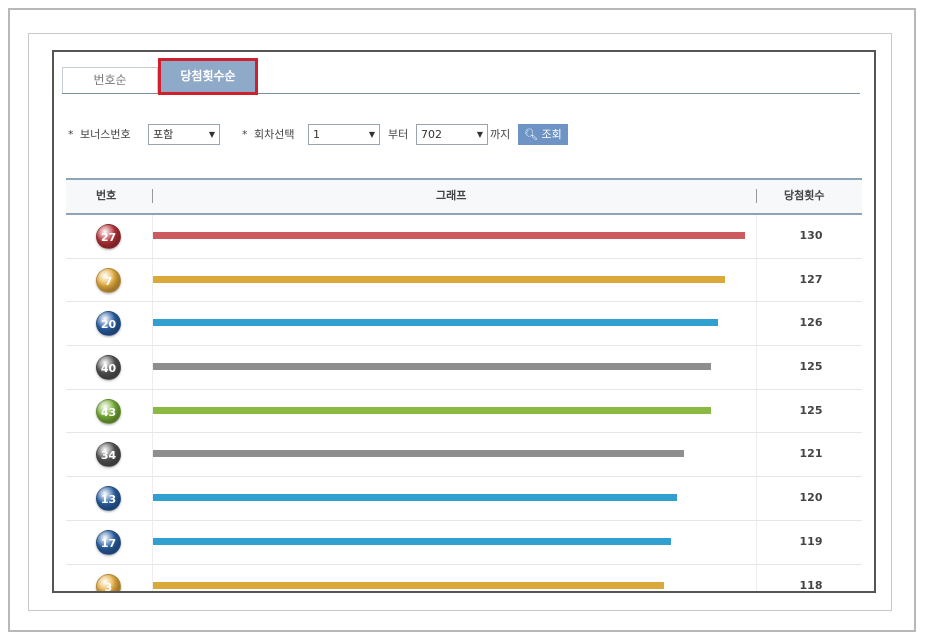  I want to click on table-row: 20 126, so click(464, 324).